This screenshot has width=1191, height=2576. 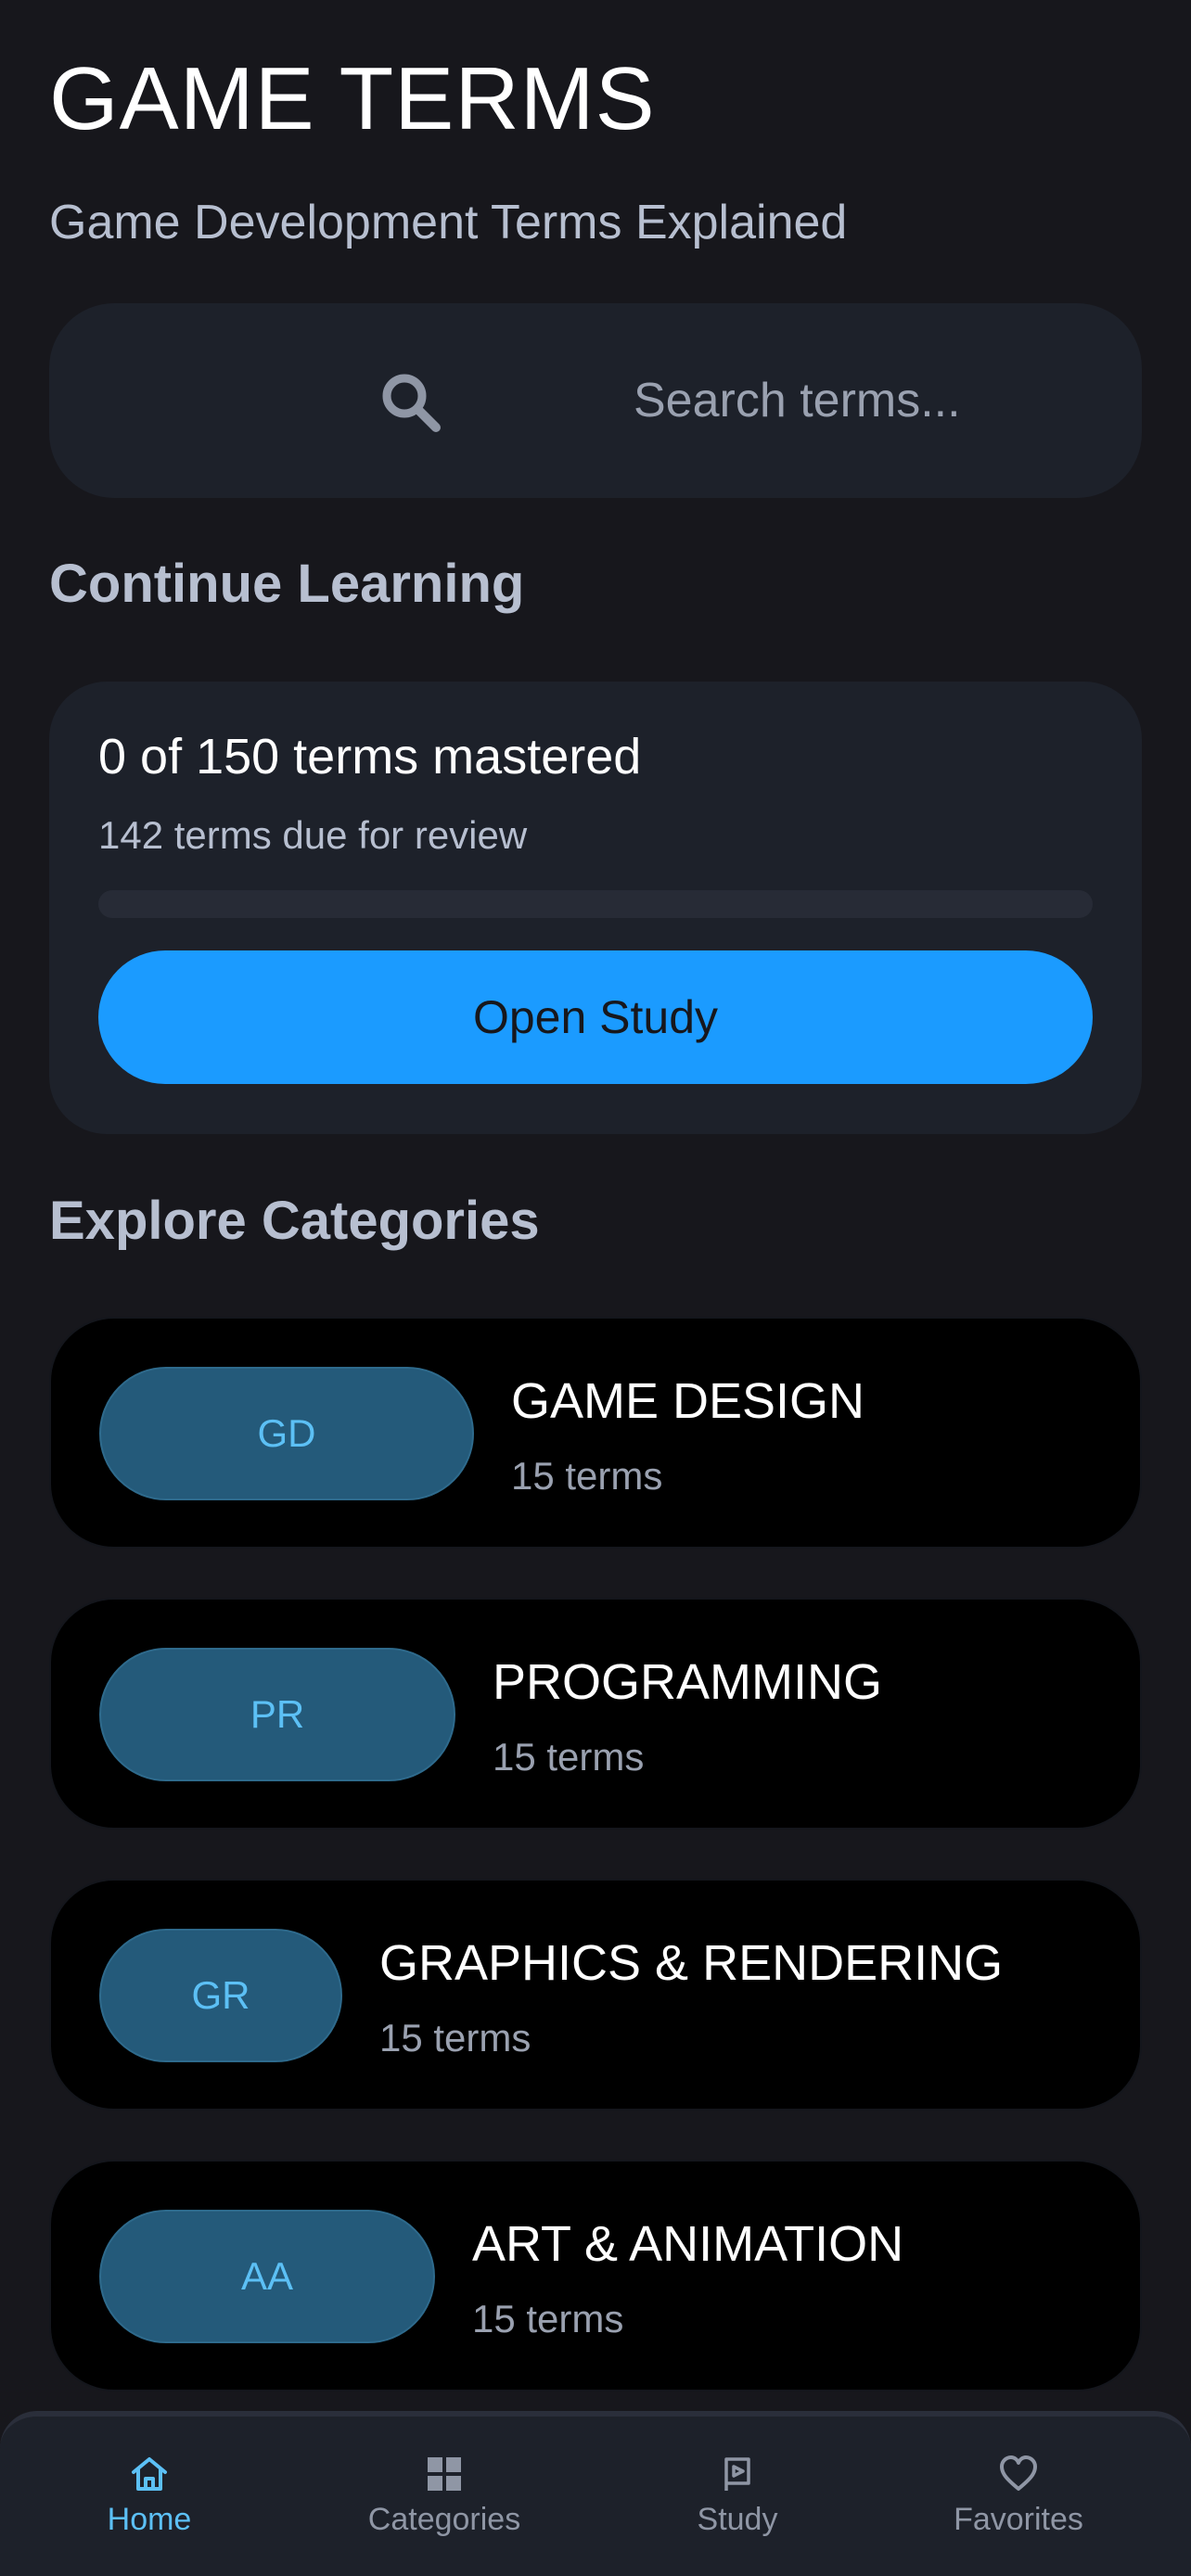 I want to click on category-badge: PR, so click(x=277, y=1714).